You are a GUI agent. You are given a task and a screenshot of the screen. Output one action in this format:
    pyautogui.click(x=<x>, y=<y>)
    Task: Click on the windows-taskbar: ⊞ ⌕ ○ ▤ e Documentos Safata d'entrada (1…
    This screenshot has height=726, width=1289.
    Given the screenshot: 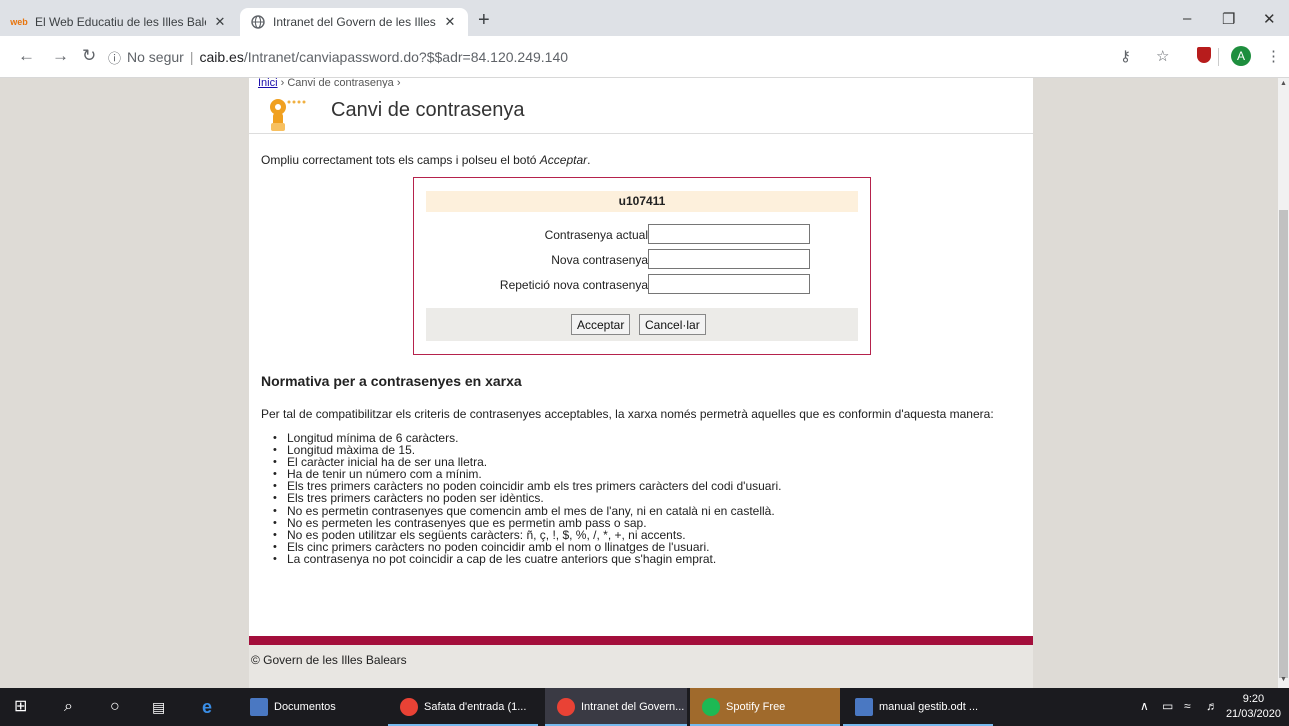 What is the action you would take?
    pyautogui.click(x=644, y=707)
    